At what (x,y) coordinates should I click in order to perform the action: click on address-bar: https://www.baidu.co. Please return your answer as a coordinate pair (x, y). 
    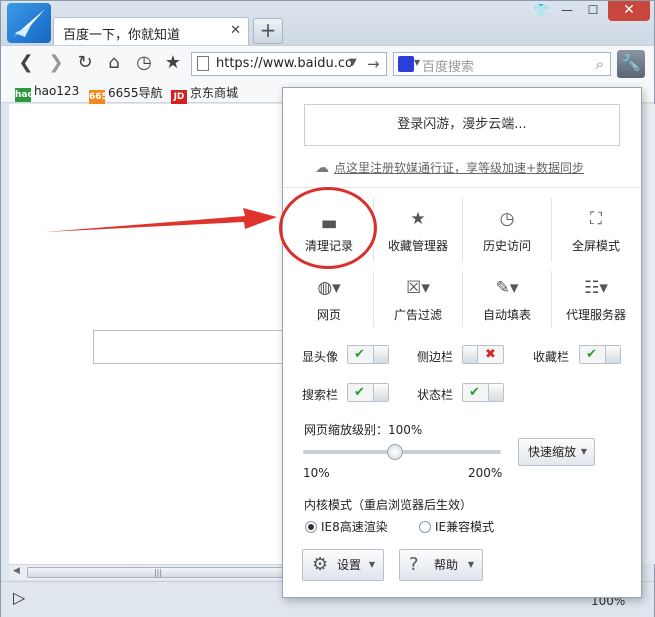
    Looking at the image, I should click on (289, 64).